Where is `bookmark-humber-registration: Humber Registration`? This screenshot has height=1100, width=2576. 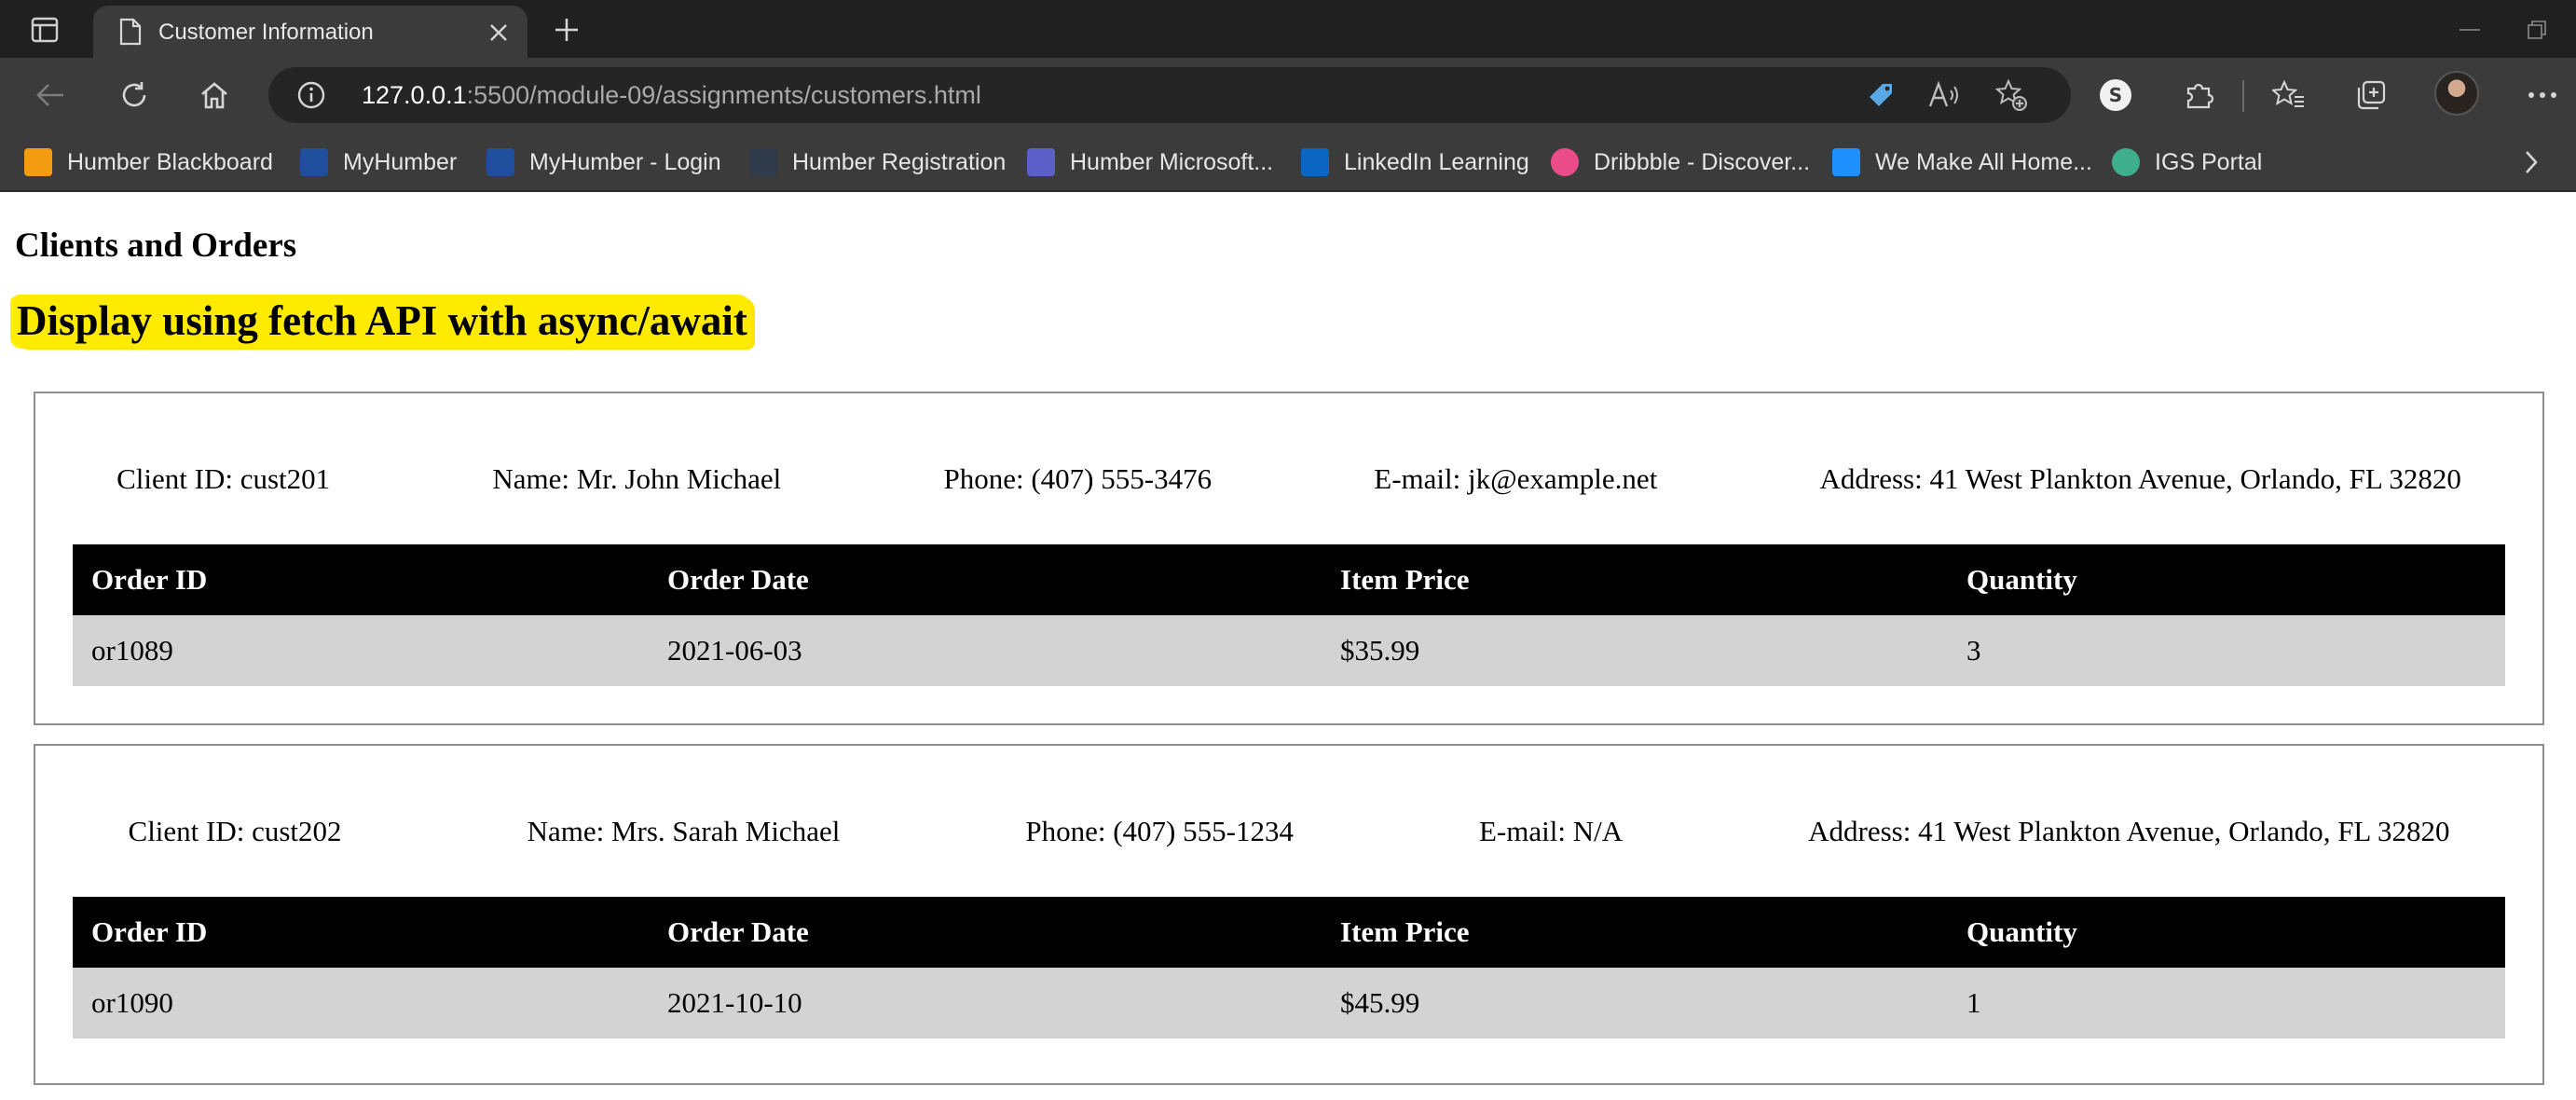
bookmark-humber-registration: Humber Registration is located at coordinates (877, 162).